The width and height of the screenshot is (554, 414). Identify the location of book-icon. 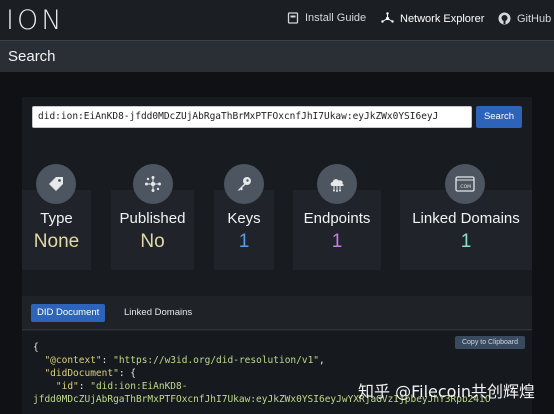
(293, 18).